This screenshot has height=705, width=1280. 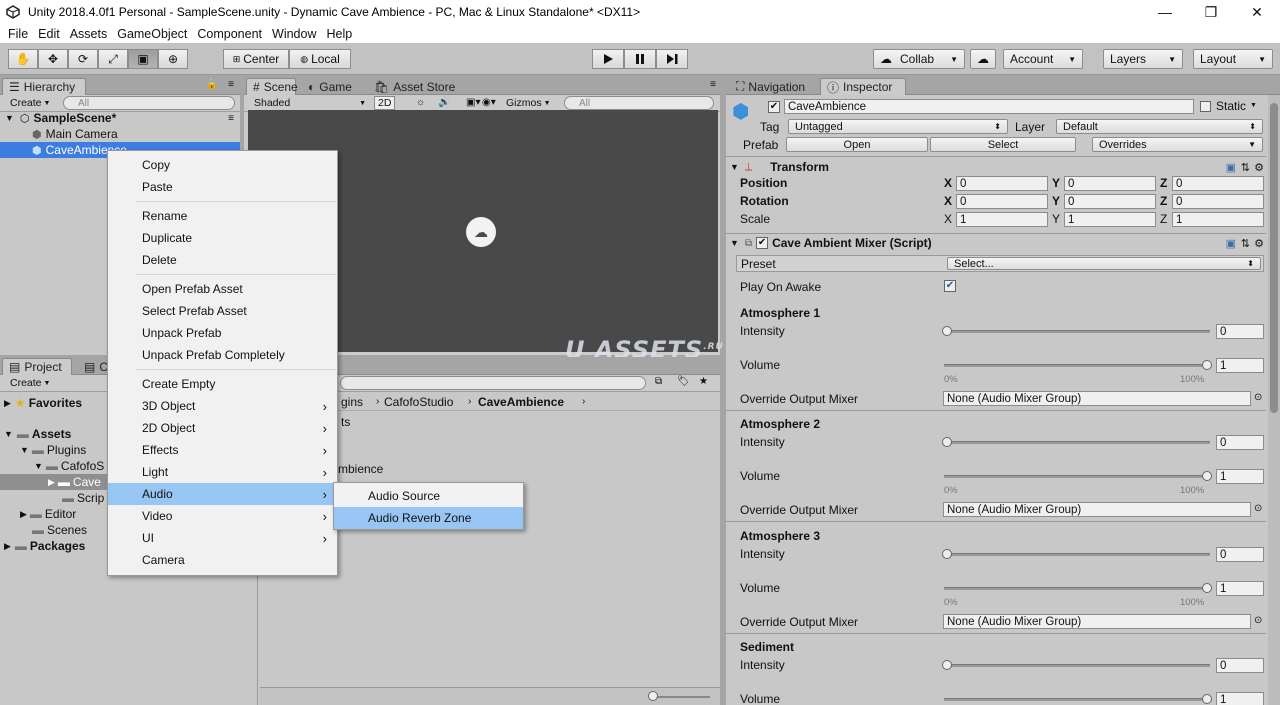 What do you see at coordinates (762, 243) in the screenshot?
I see `script-enabled-checkbox: ✔` at bounding box center [762, 243].